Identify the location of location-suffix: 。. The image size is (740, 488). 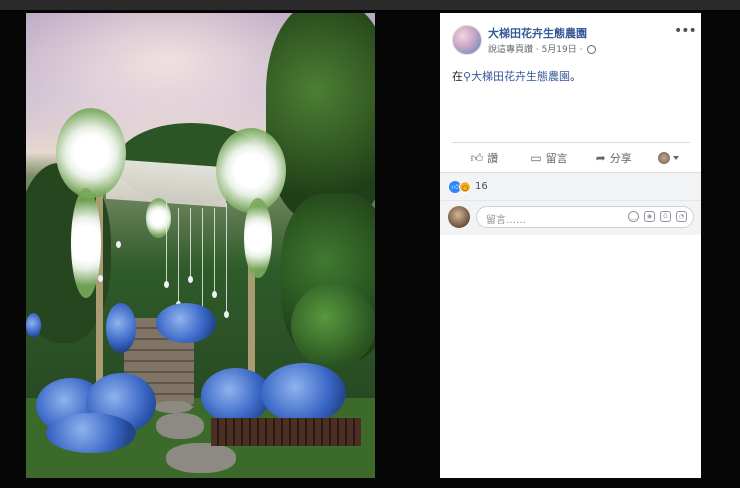
(576, 76).